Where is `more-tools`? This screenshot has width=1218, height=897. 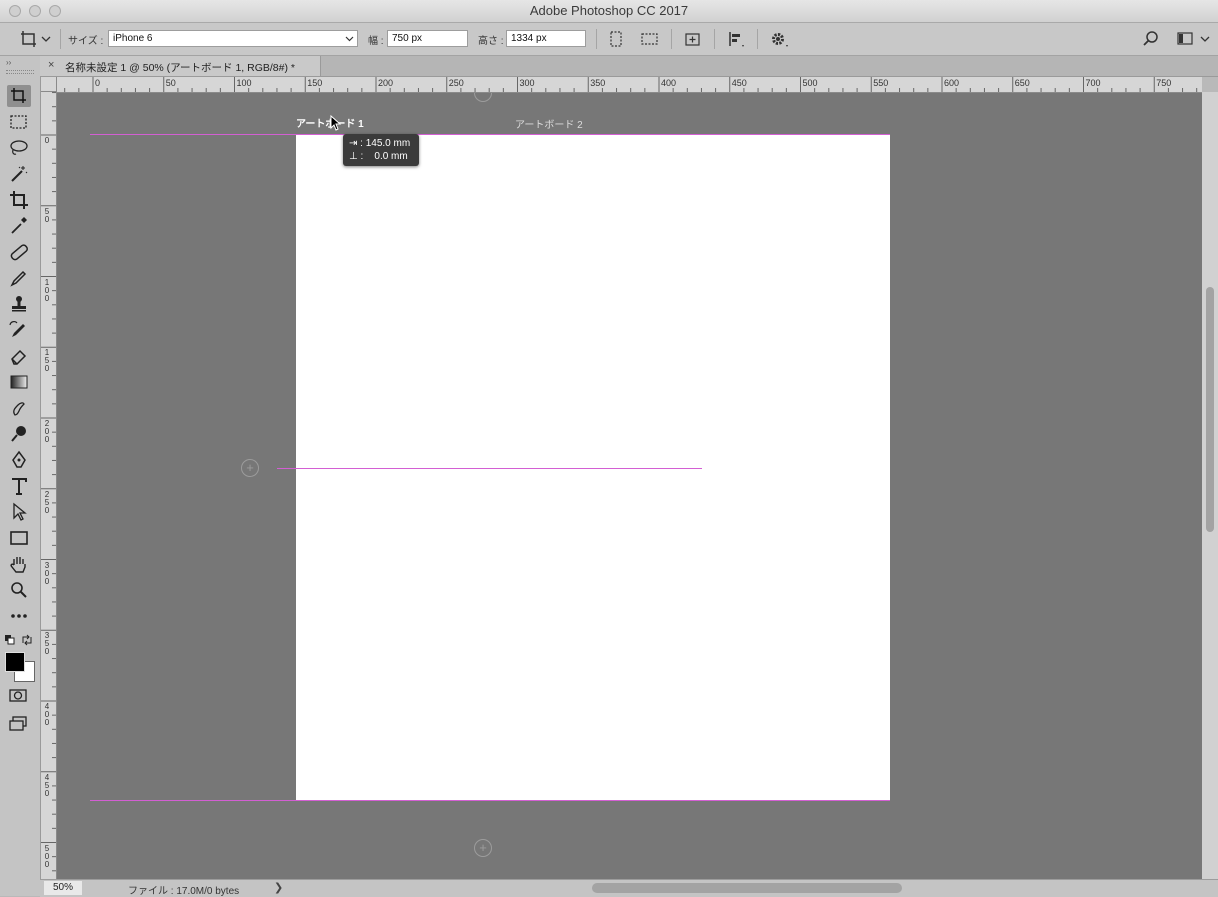
more-tools is located at coordinates (19, 616).